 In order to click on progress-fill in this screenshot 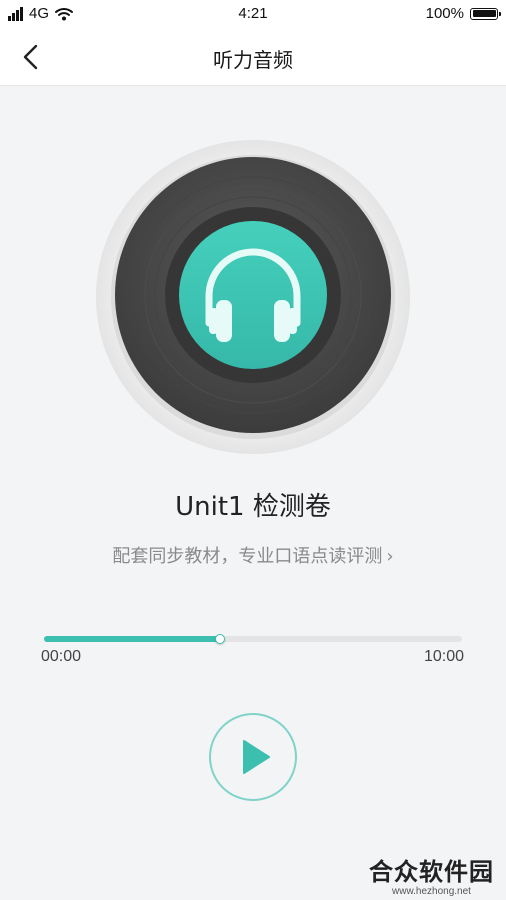, I will do `click(132, 639)`.